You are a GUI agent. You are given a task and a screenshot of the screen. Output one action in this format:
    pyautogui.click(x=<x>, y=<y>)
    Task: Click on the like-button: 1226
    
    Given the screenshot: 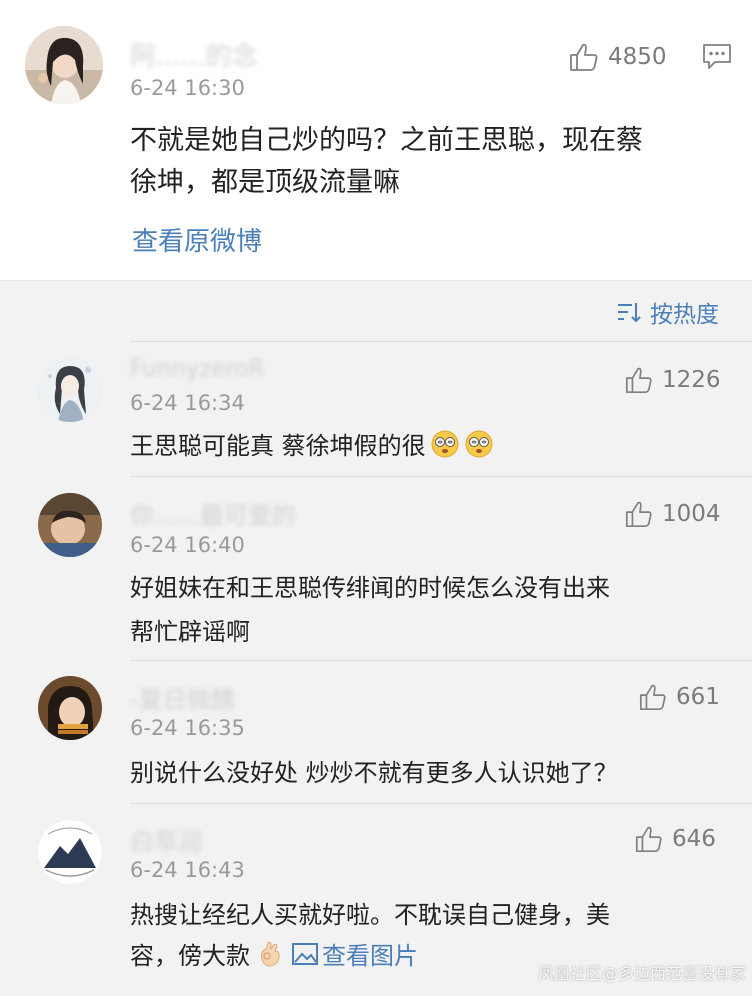 What is the action you would take?
    pyautogui.click(x=672, y=380)
    